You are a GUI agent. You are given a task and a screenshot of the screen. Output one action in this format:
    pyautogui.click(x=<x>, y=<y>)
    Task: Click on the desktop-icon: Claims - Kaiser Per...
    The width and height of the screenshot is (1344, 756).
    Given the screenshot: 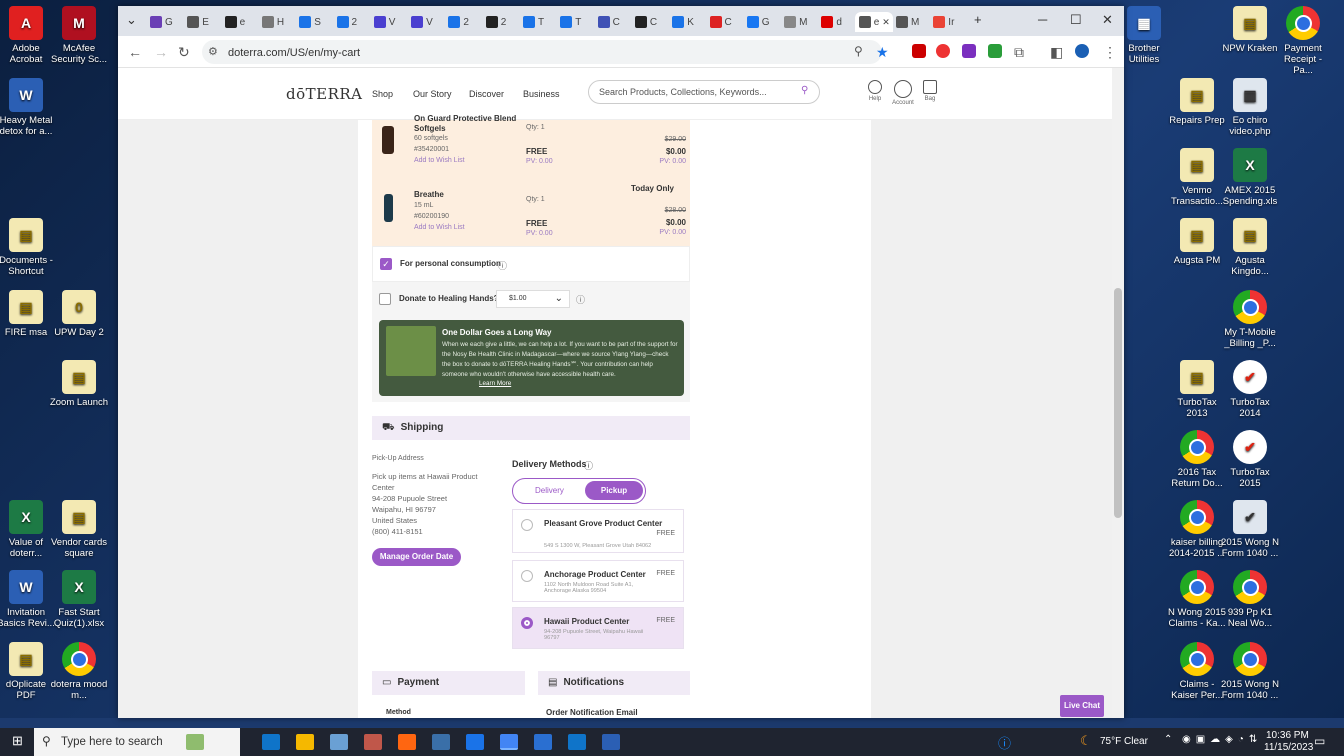 What is the action you would take?
    pyautogui.click(x=1197, y=671)
    